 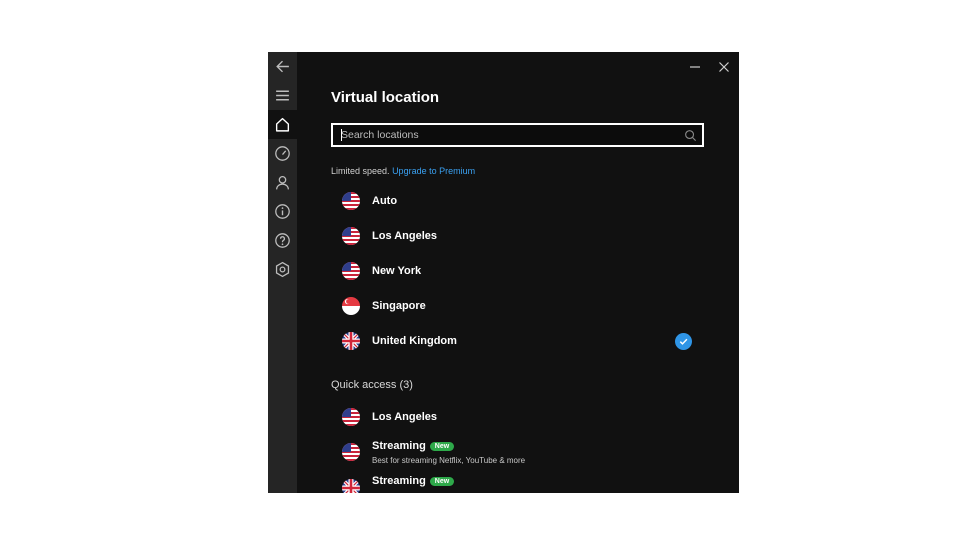 What do you see at coordinates (517, 482) in the screenshot?
I see `quick-access-item-streaming-uk: Streaming New` at bounding box center [517, 482].